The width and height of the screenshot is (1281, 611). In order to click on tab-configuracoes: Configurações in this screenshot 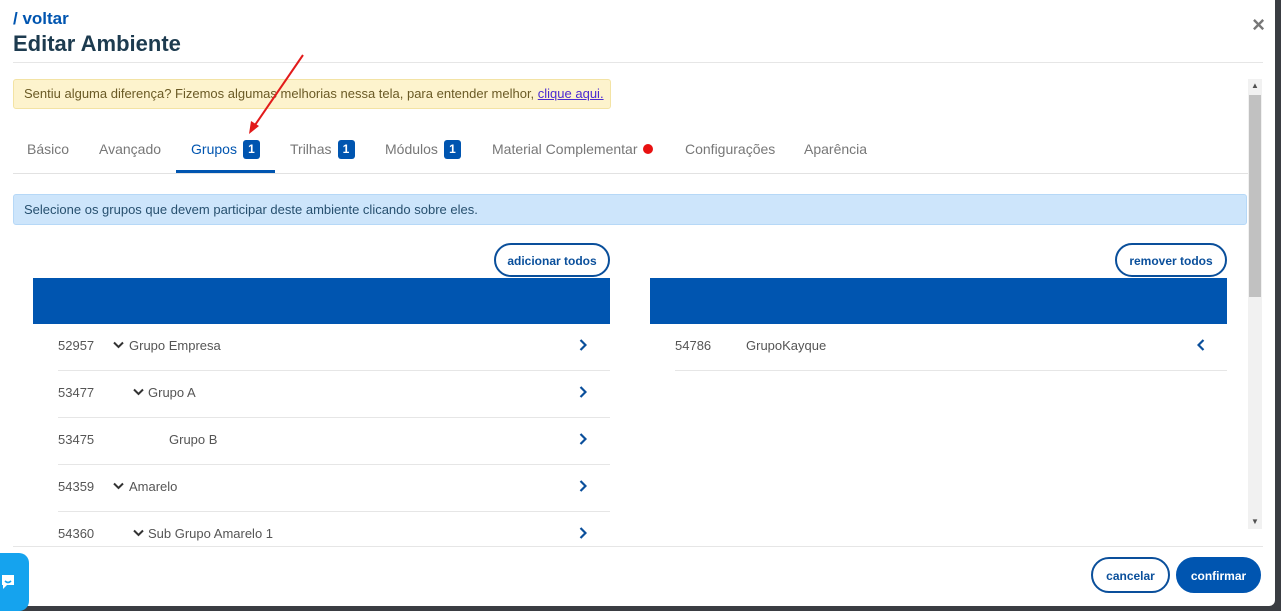, I will do `click(730, 149)`.